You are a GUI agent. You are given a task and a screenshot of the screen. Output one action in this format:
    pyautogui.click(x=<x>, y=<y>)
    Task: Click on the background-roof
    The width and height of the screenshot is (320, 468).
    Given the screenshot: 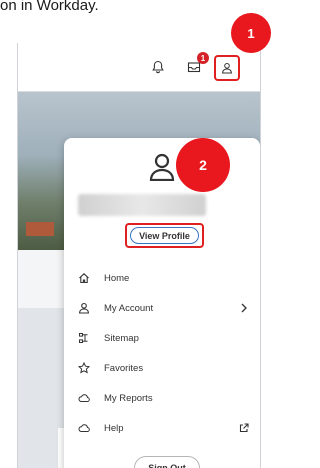 What is the action you would take?
    pyautogui.click(x=40, y=229)
    